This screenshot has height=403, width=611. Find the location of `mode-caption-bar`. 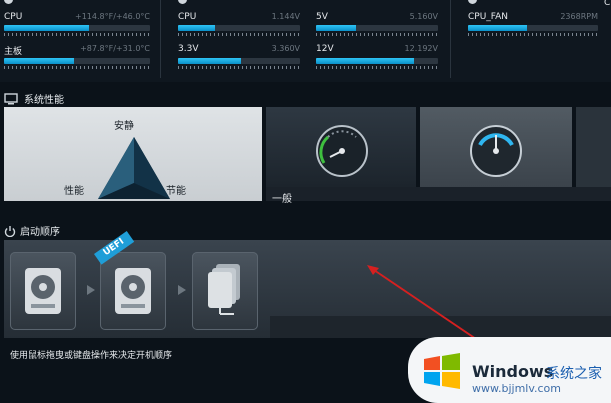

mode-caption-bar is located at coordinates (438, 194).